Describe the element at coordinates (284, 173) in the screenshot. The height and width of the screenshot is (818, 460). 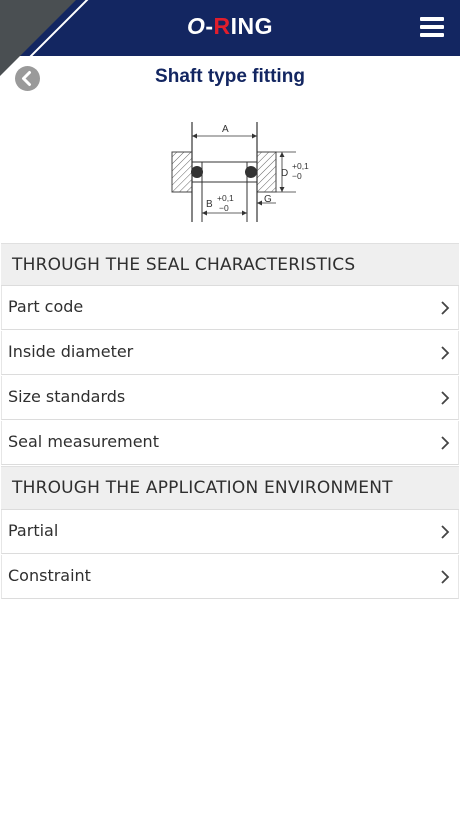
I see `dim-label-d: D` at that location.